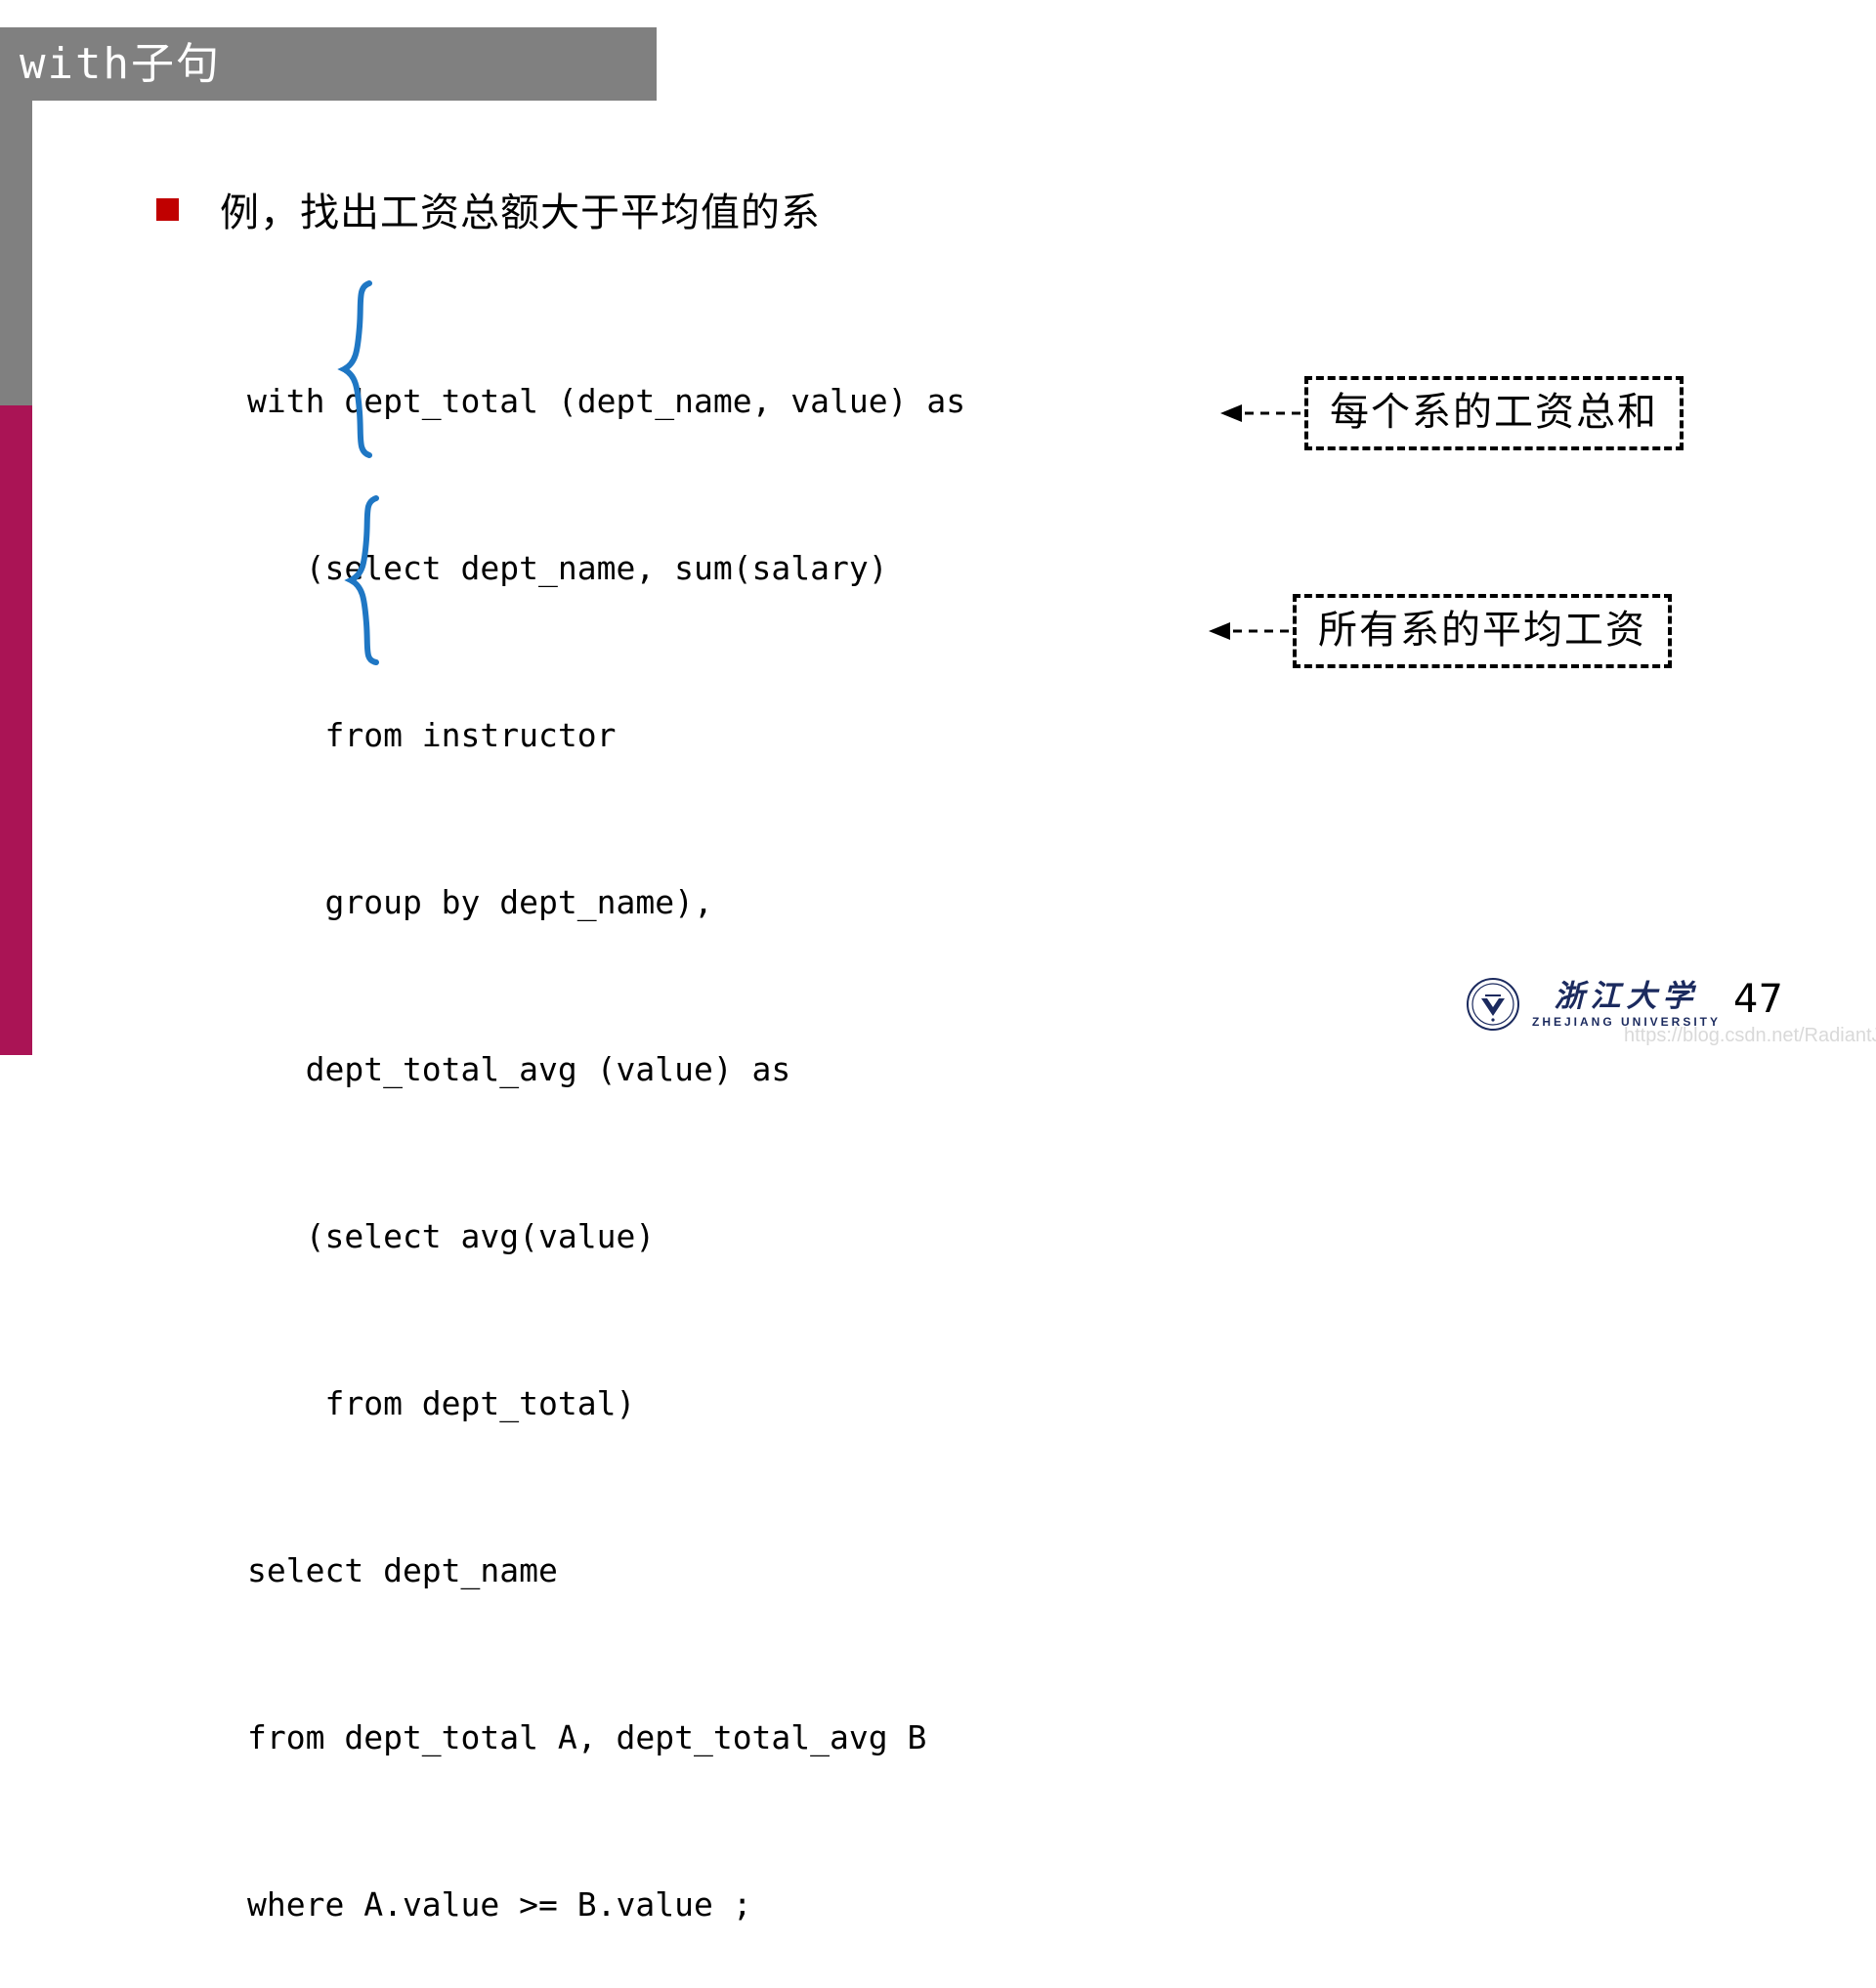 Image resolution: width=1876 pixels, height=1988 pixels. I want to click on zju-wordmark: 浙江大学 ZHEJIANG UNIVERSITY, so click(1626, 1004).